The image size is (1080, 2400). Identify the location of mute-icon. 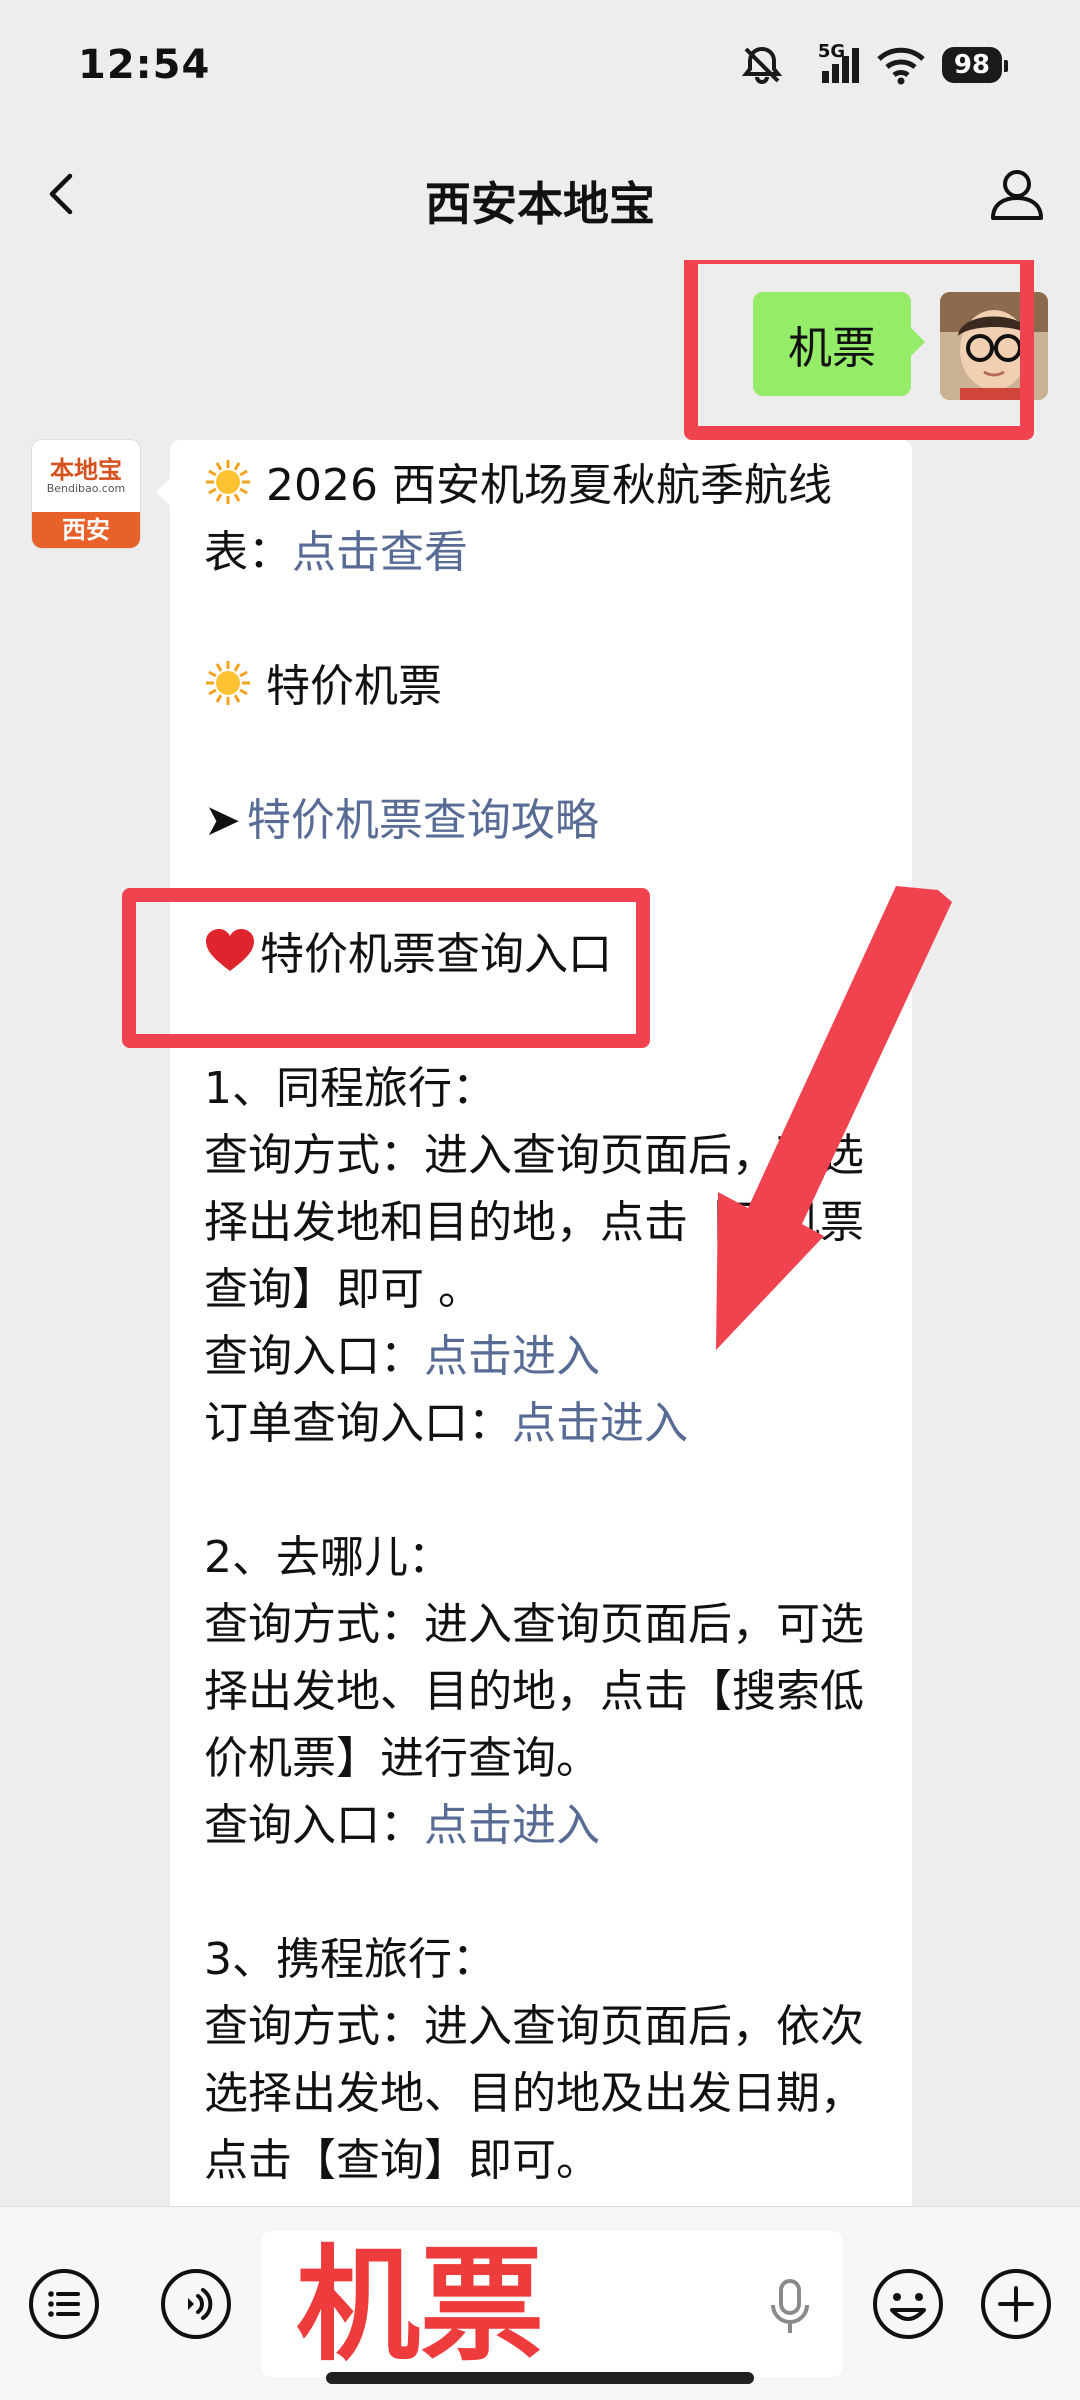
(761, 65).